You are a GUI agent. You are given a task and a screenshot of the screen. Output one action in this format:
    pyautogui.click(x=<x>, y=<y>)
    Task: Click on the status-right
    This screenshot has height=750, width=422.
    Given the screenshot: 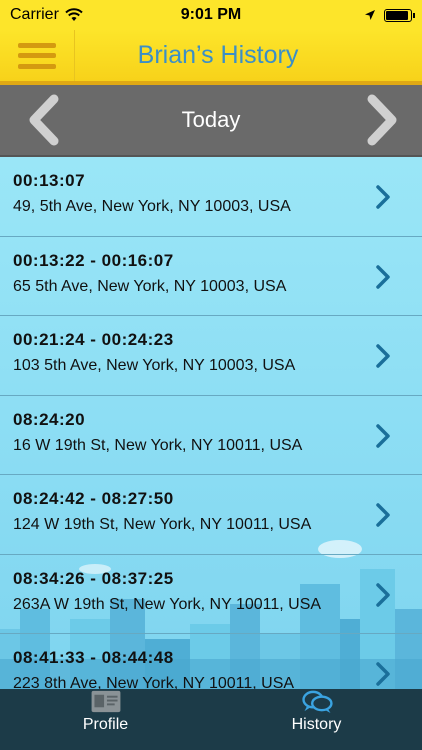 What is the action you would take?
    pyautogui.click(x=389, y=15)
    